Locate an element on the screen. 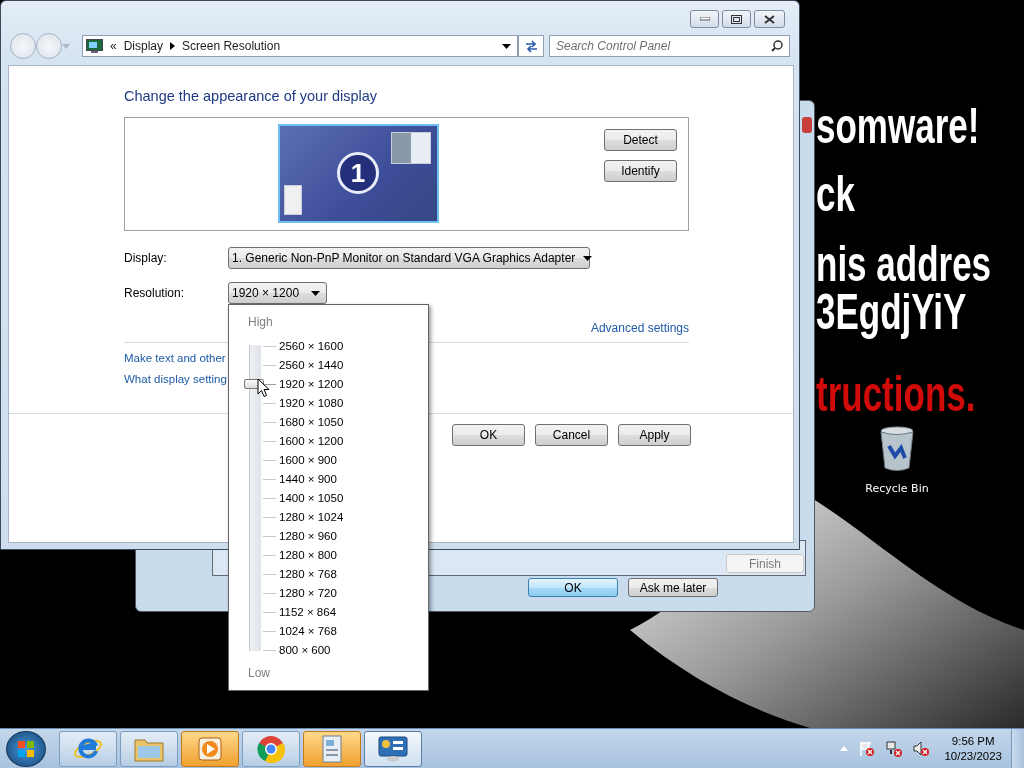  control-panel-icon is located at coordinates (393, 748).